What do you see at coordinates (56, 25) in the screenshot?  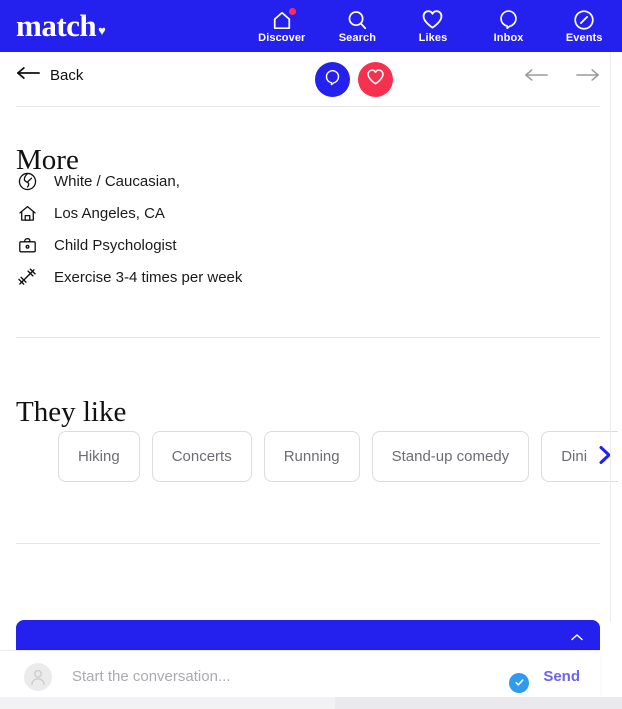 I see `brand-name: match` at bounding box center [56, 25].